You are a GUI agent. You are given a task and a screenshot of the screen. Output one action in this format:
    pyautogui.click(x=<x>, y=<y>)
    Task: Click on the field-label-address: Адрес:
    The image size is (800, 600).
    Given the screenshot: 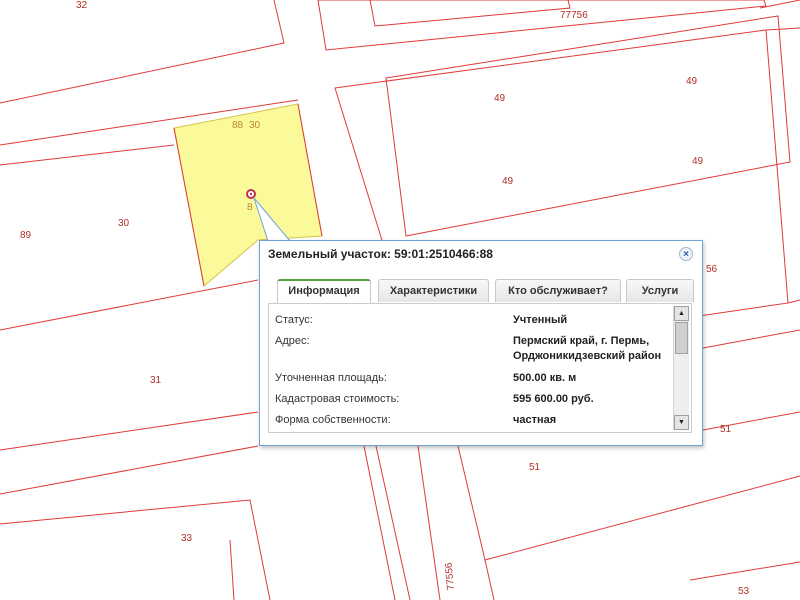 What is the action you would take?
    pyautogui.click(x=292, y=341)
    